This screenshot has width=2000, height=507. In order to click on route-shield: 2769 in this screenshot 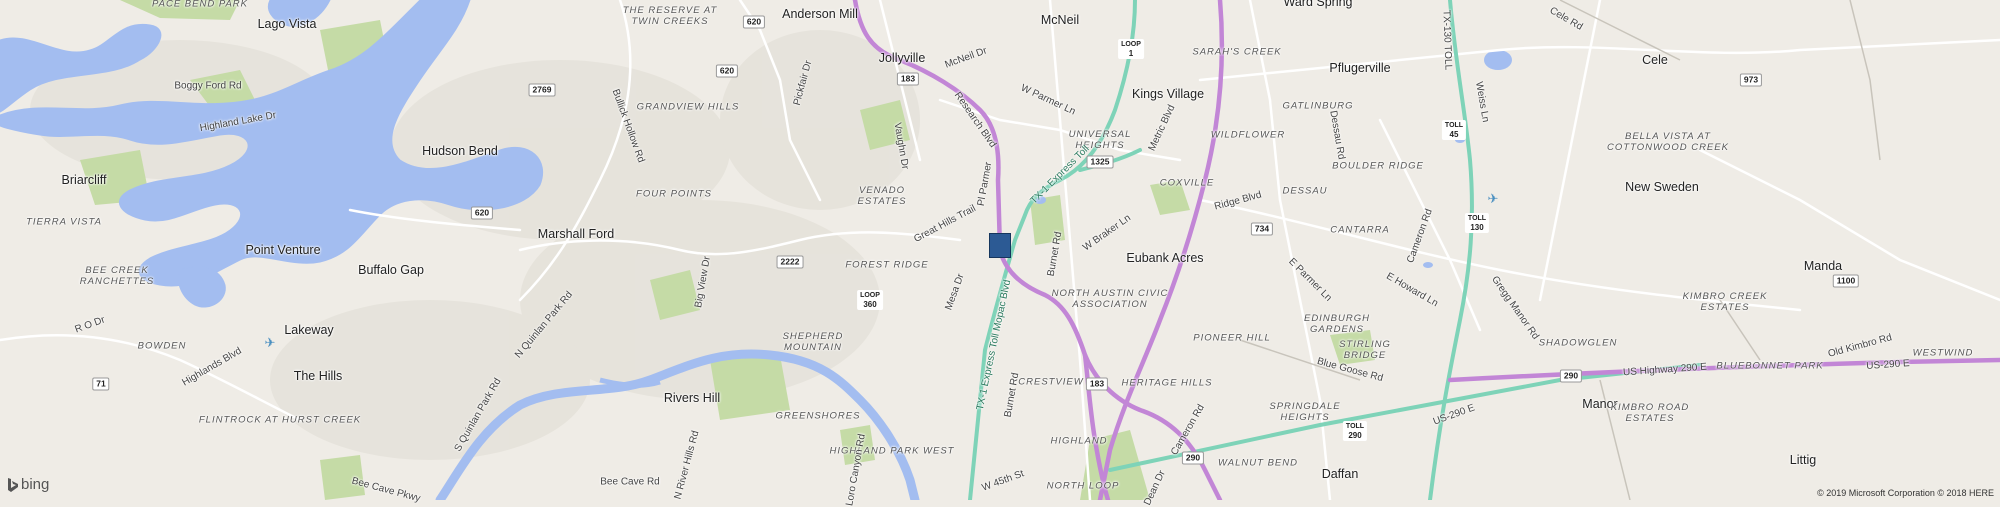, I will do `click(542, 90)`.